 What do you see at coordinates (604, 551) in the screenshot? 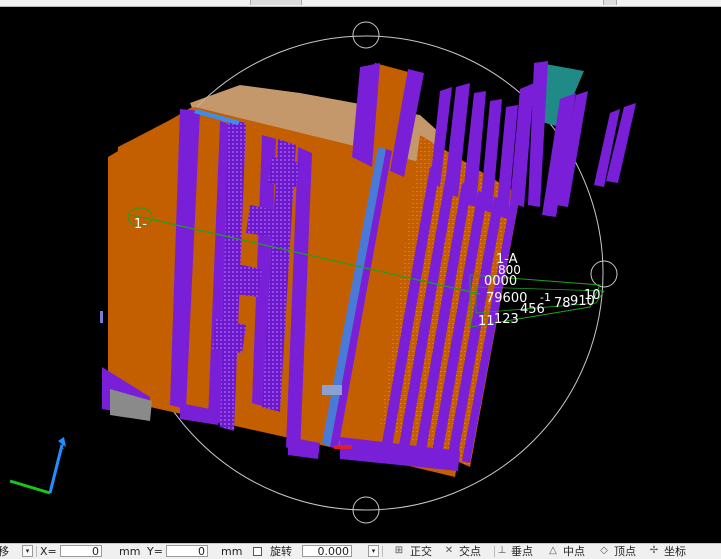
I see `vertex-icon: ◇` at bounding box center [604, 551].